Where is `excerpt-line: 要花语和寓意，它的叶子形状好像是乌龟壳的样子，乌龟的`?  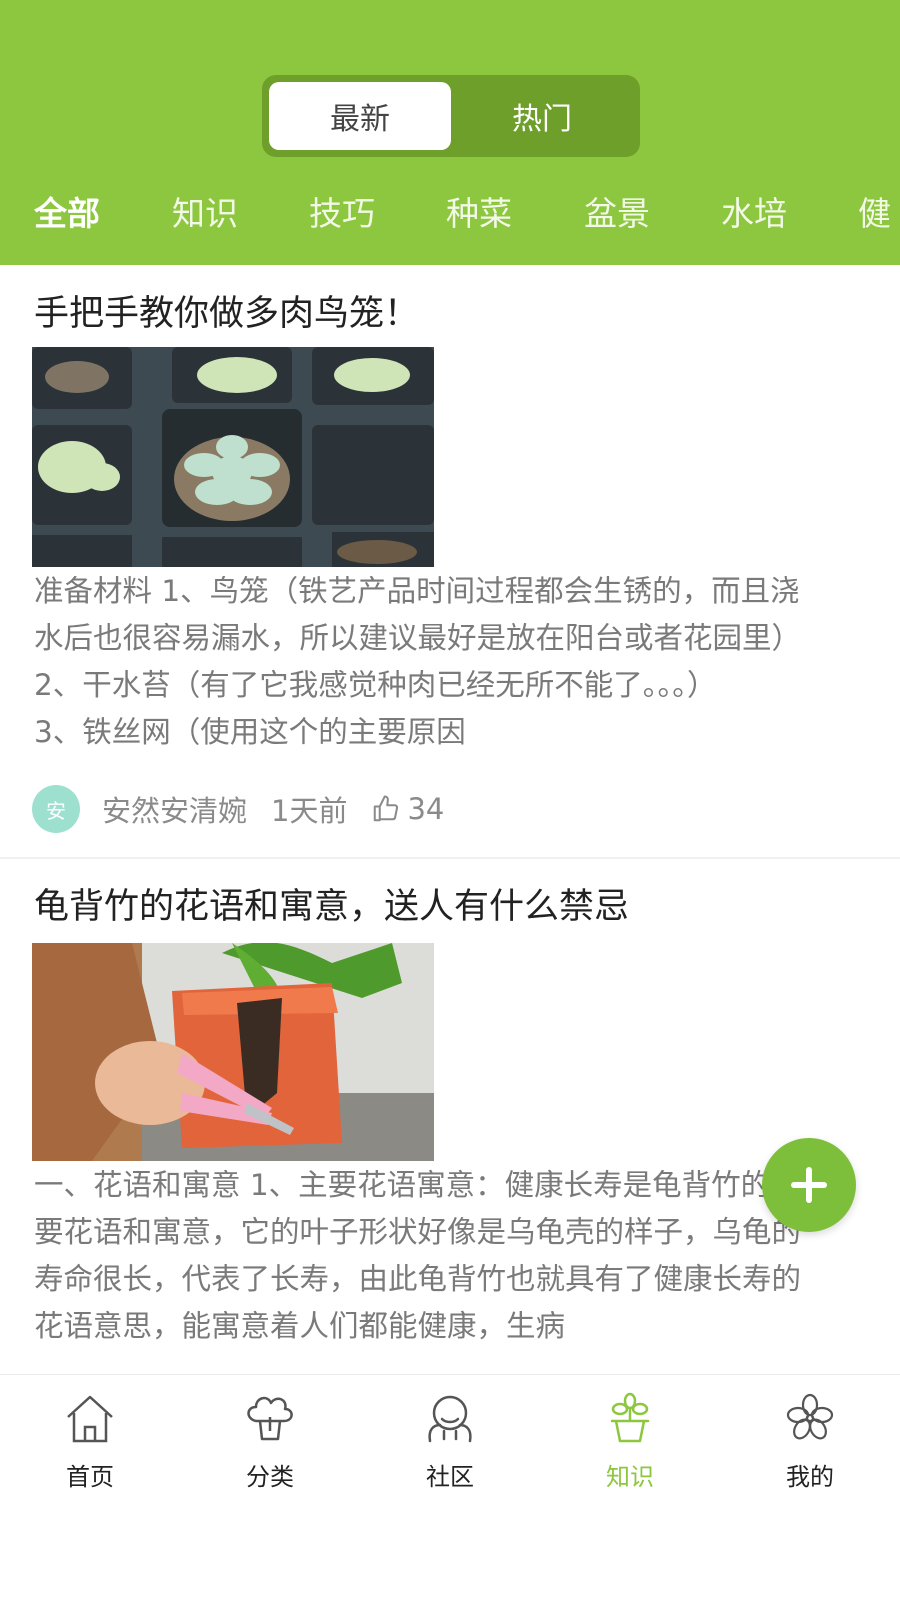
excerpt-line: 要花语和寓意，它的叶子形状好像是乌龟壳的样子，乌龟的 is located at coordinates (418, 1232).